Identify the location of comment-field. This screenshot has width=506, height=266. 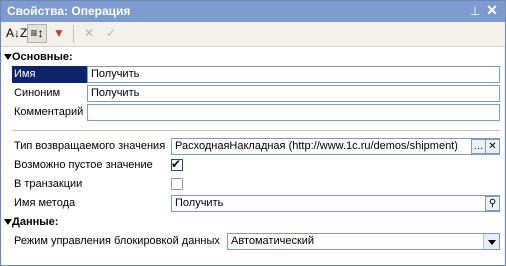
(293, 112).